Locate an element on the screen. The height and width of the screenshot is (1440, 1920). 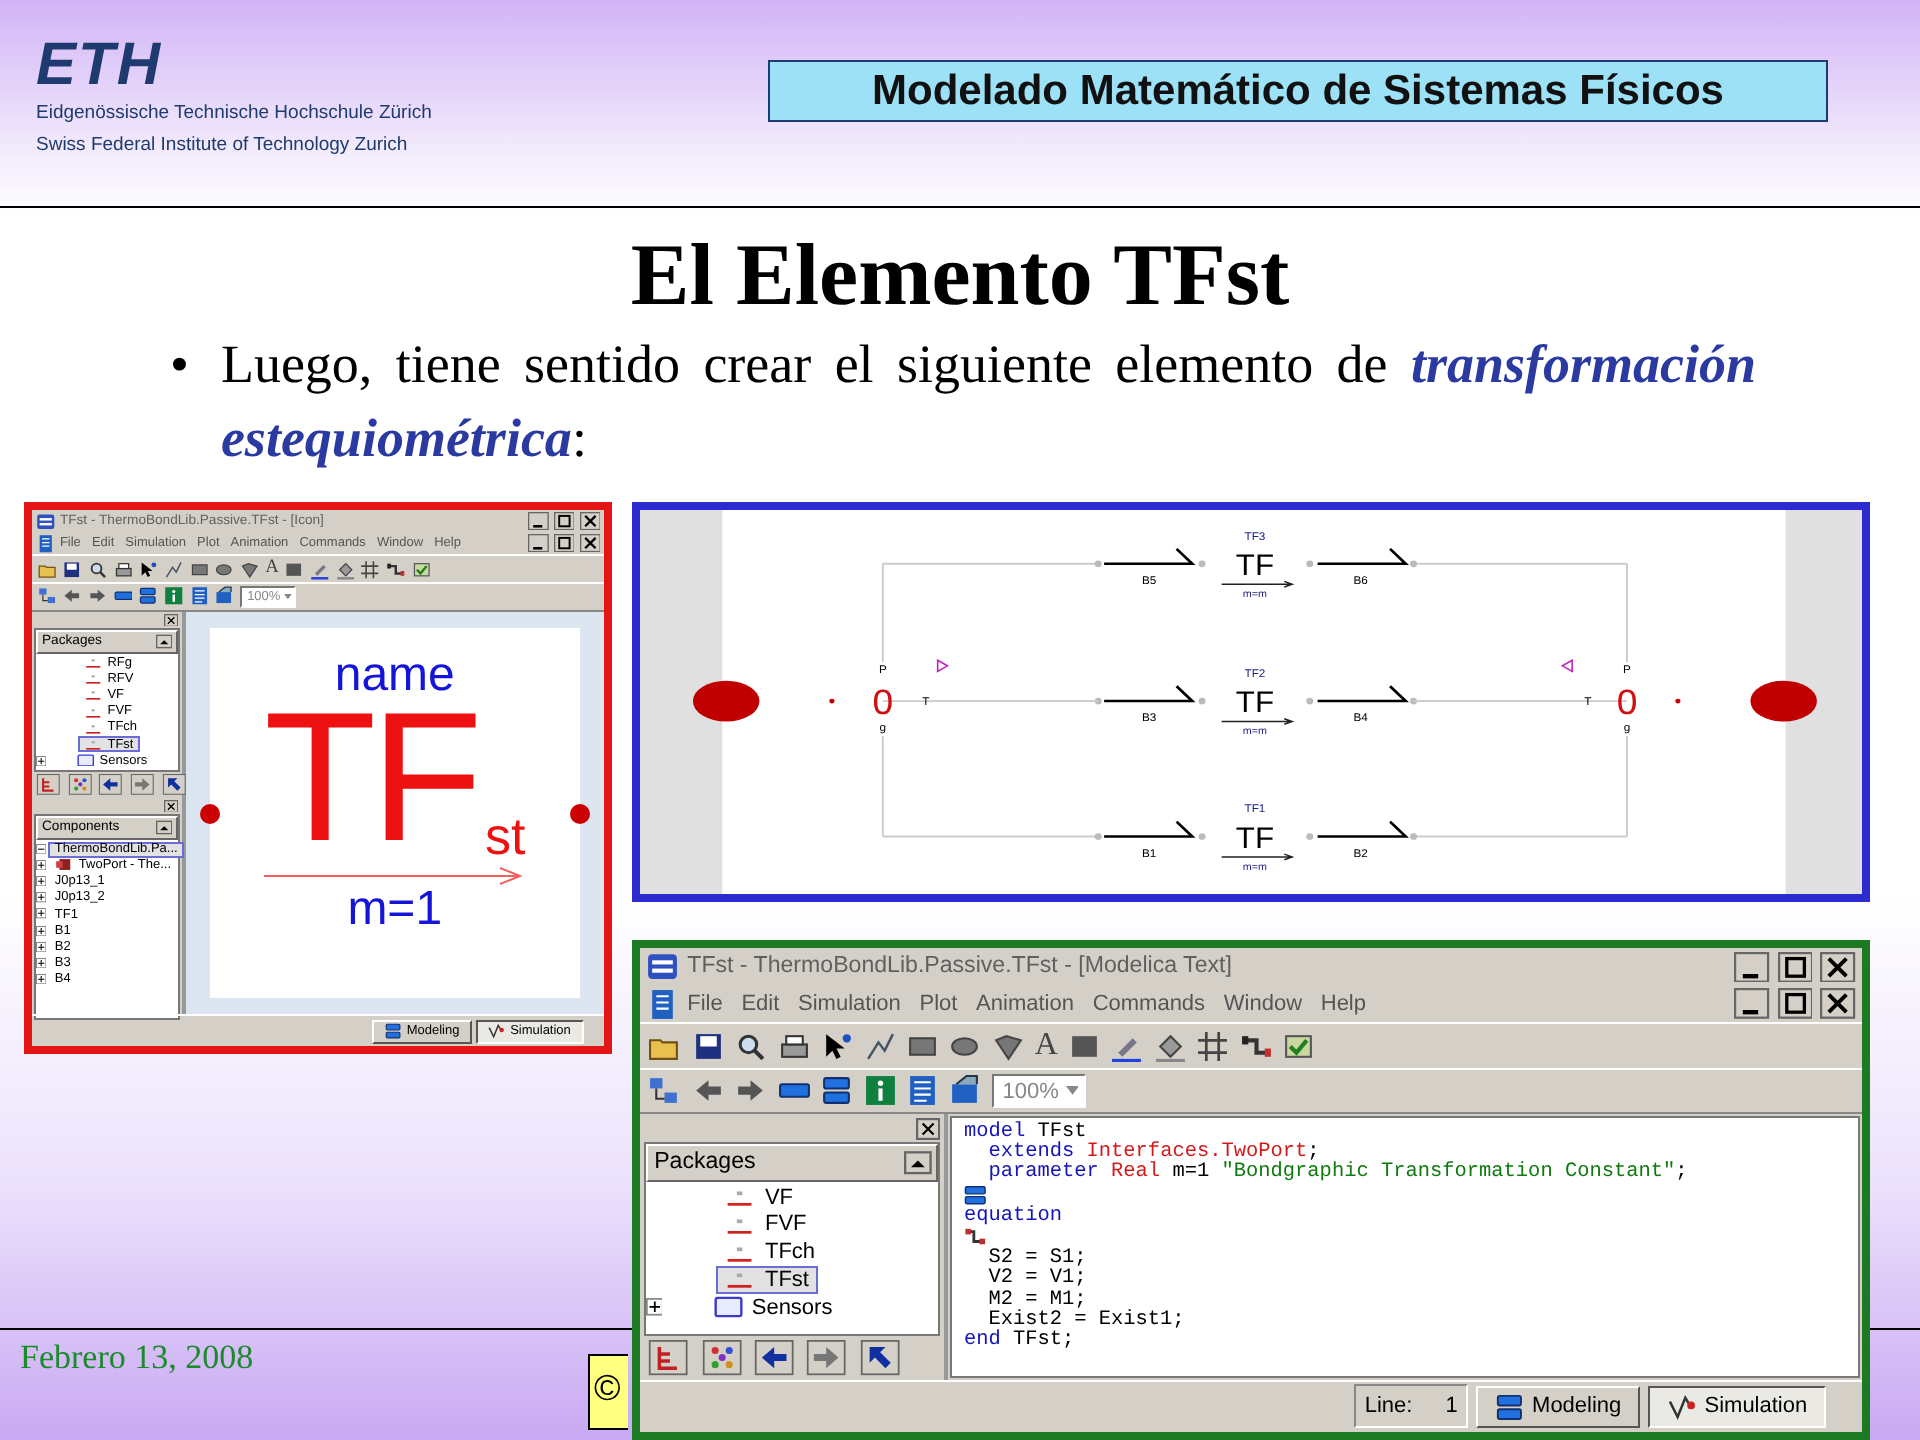
open-folder-icon is located at coordinates (47, 569).